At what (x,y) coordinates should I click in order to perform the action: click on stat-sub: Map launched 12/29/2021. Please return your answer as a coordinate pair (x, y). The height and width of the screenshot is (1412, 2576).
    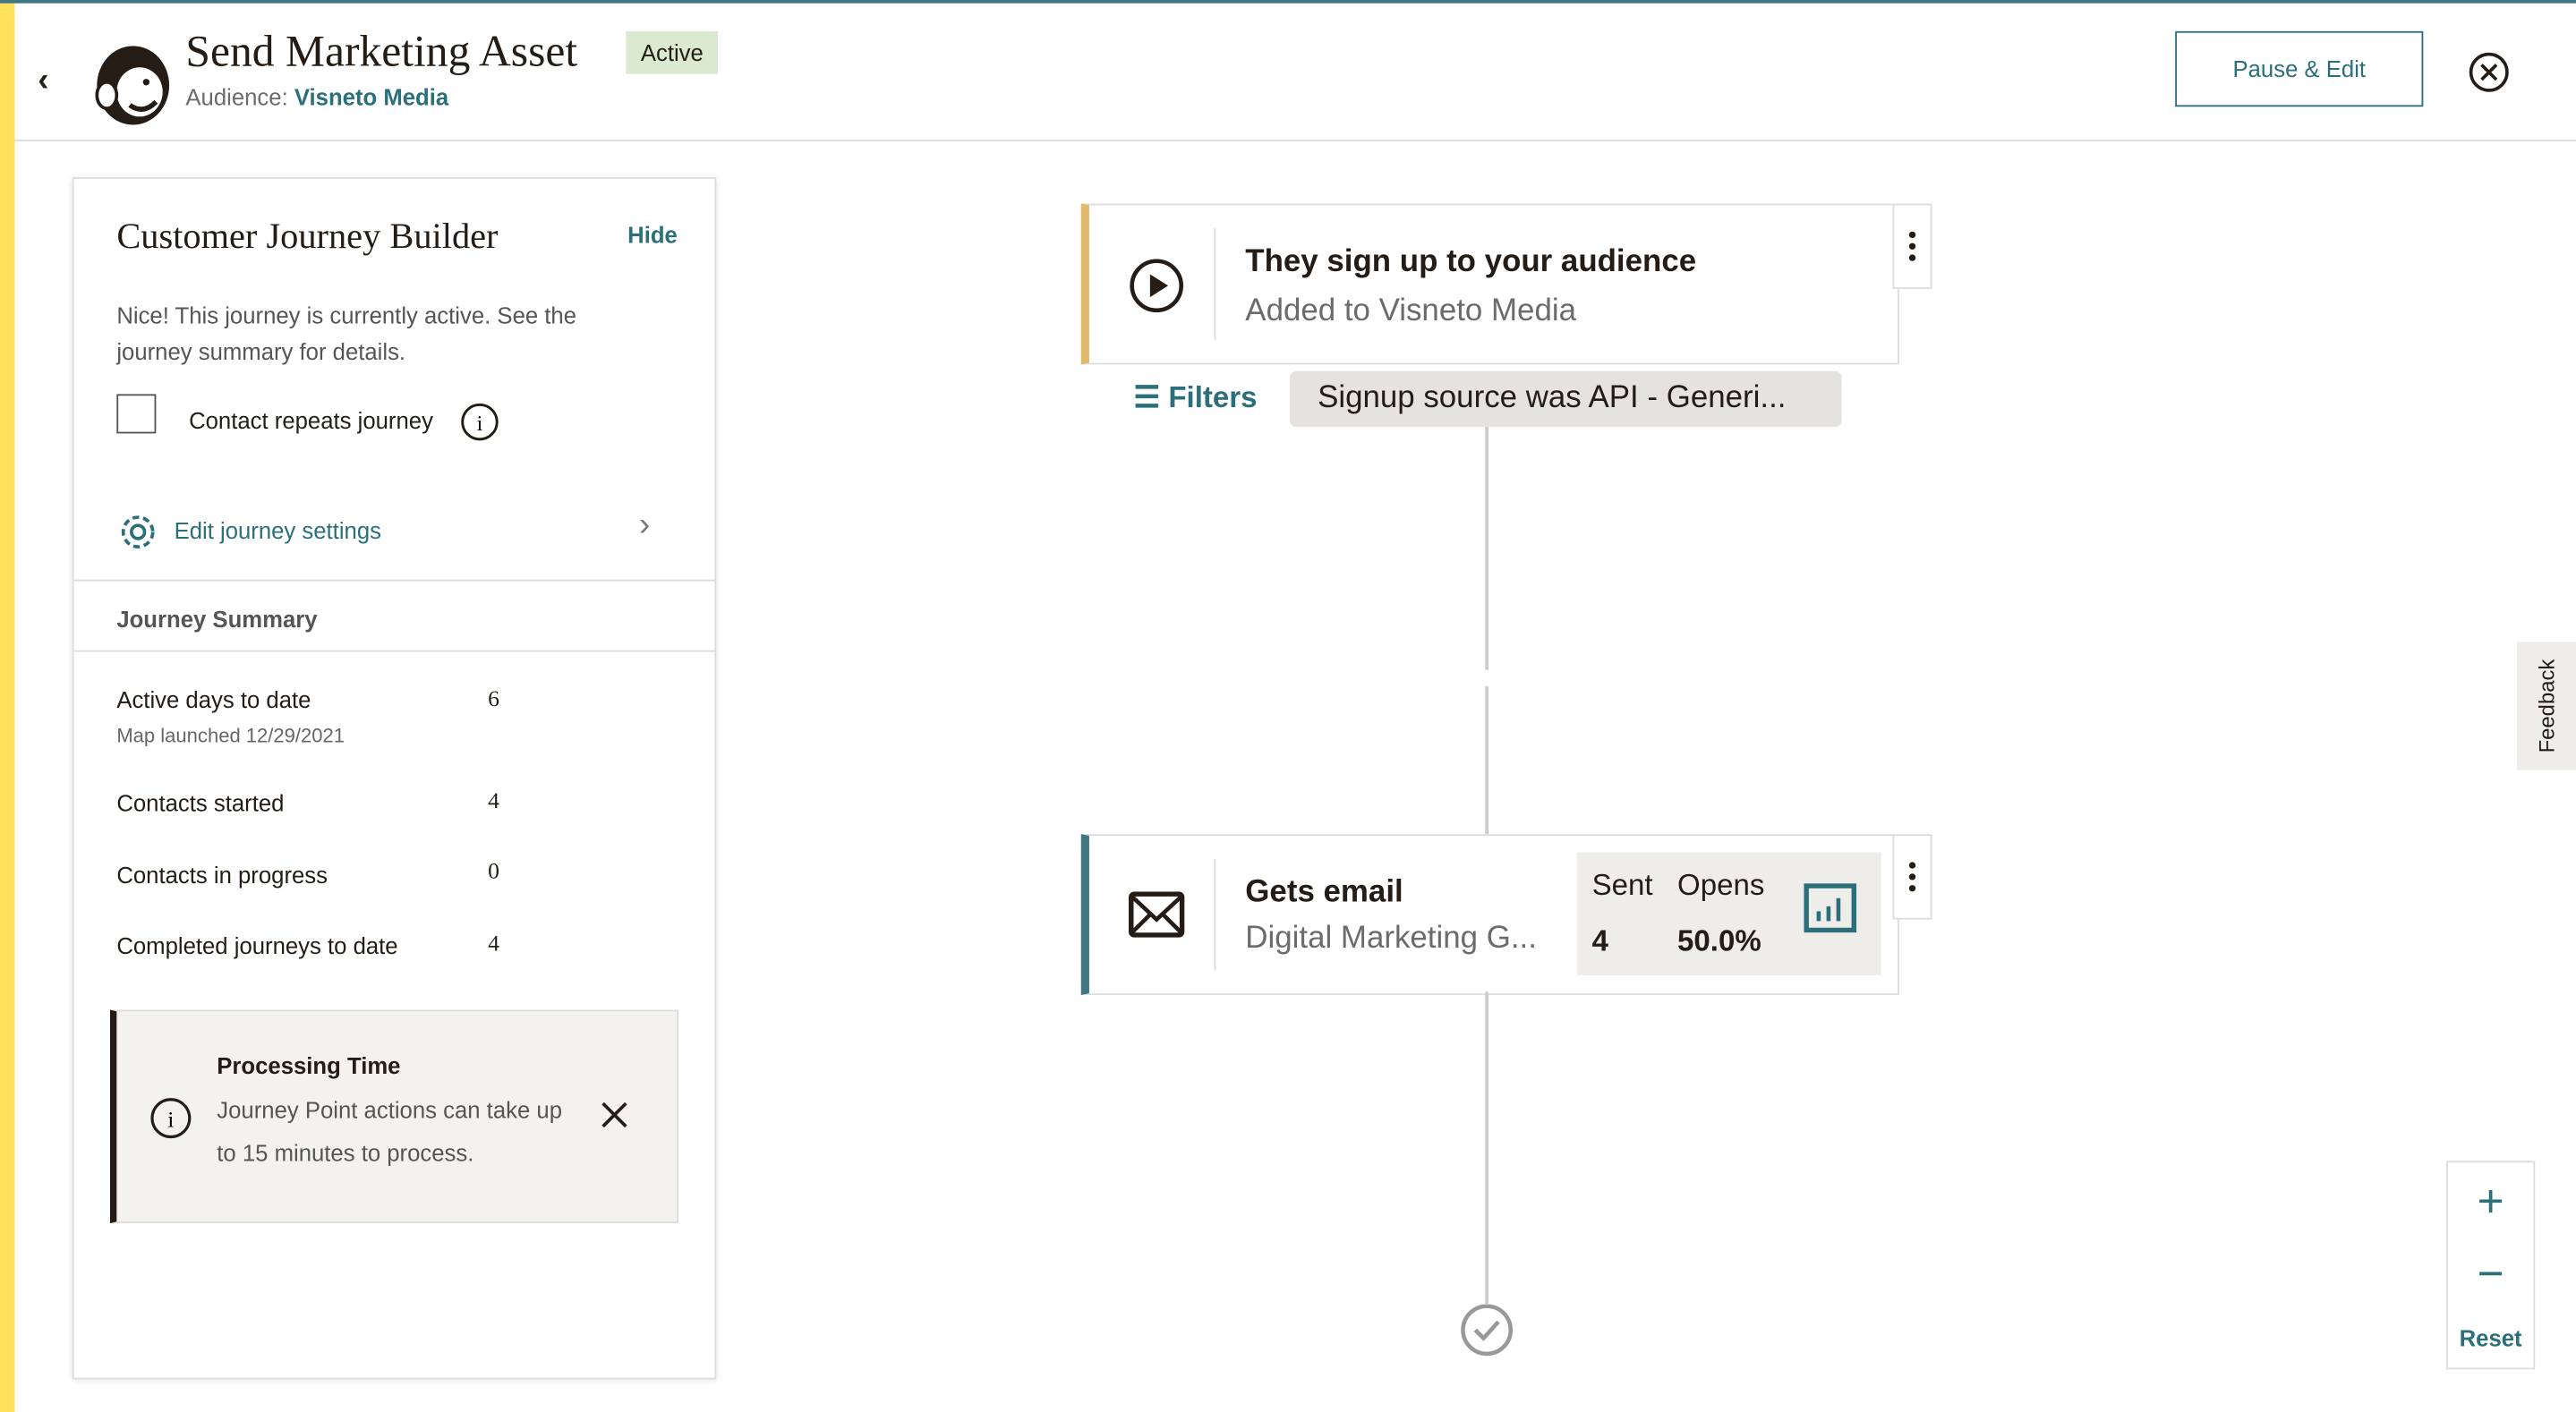
    Looking at the image, I should click on (230, 736).